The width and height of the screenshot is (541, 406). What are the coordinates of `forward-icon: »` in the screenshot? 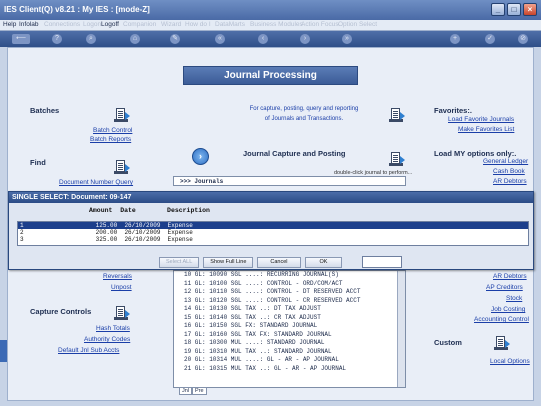 It's located at (347, 39).